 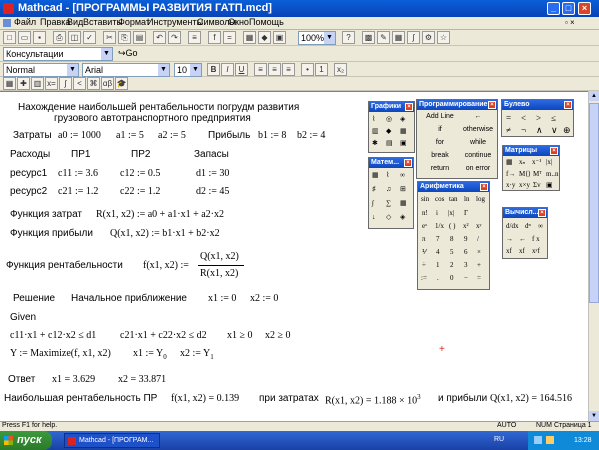 What do you see at coordinates (402, 175) in the screenshot?
I see `matrix-toolbar-icon: ∞` at bounding box center [402, 175].